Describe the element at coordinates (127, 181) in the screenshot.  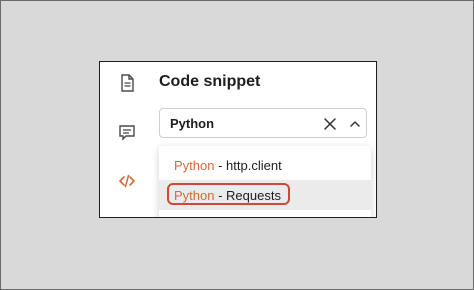
I see `code-icon` at that location.